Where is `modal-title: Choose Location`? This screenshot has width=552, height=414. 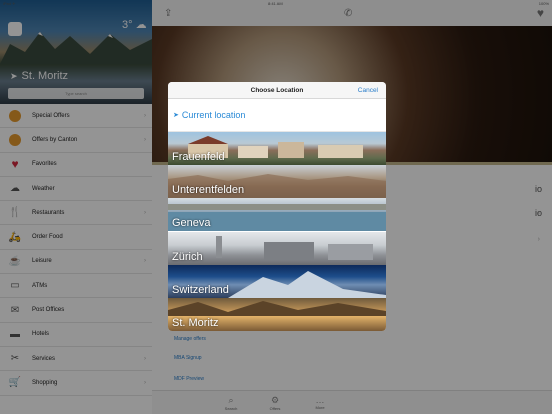
modal-title: Choose Location is located at coordinates (277, 90).